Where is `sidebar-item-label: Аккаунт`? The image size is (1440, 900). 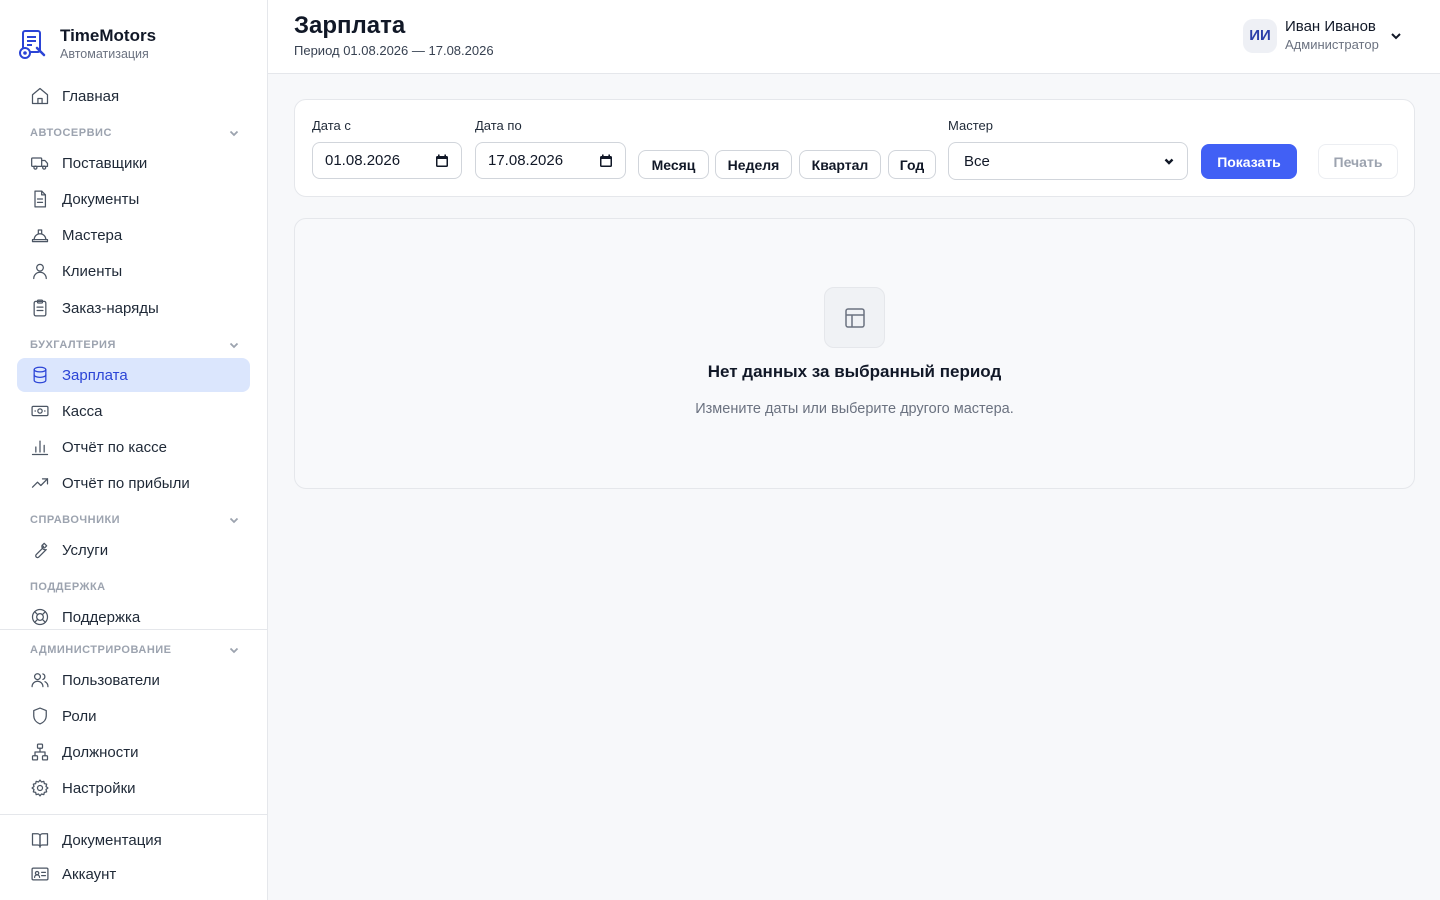
sidebar-item-label: Аккаунт is located at coordinates (89, 874).